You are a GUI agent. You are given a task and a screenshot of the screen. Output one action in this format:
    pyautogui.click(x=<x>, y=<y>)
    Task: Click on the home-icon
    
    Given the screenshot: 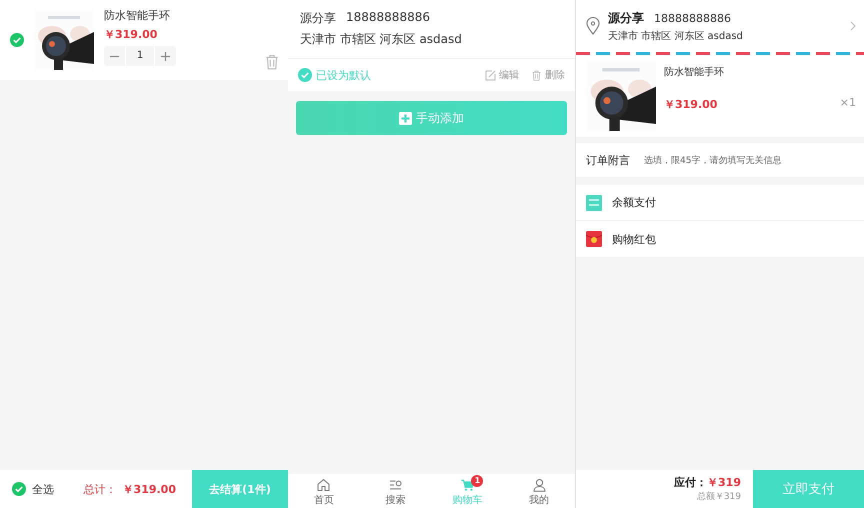 What is the action you would take?
    pyautogui.click(x=323, y=485)
    